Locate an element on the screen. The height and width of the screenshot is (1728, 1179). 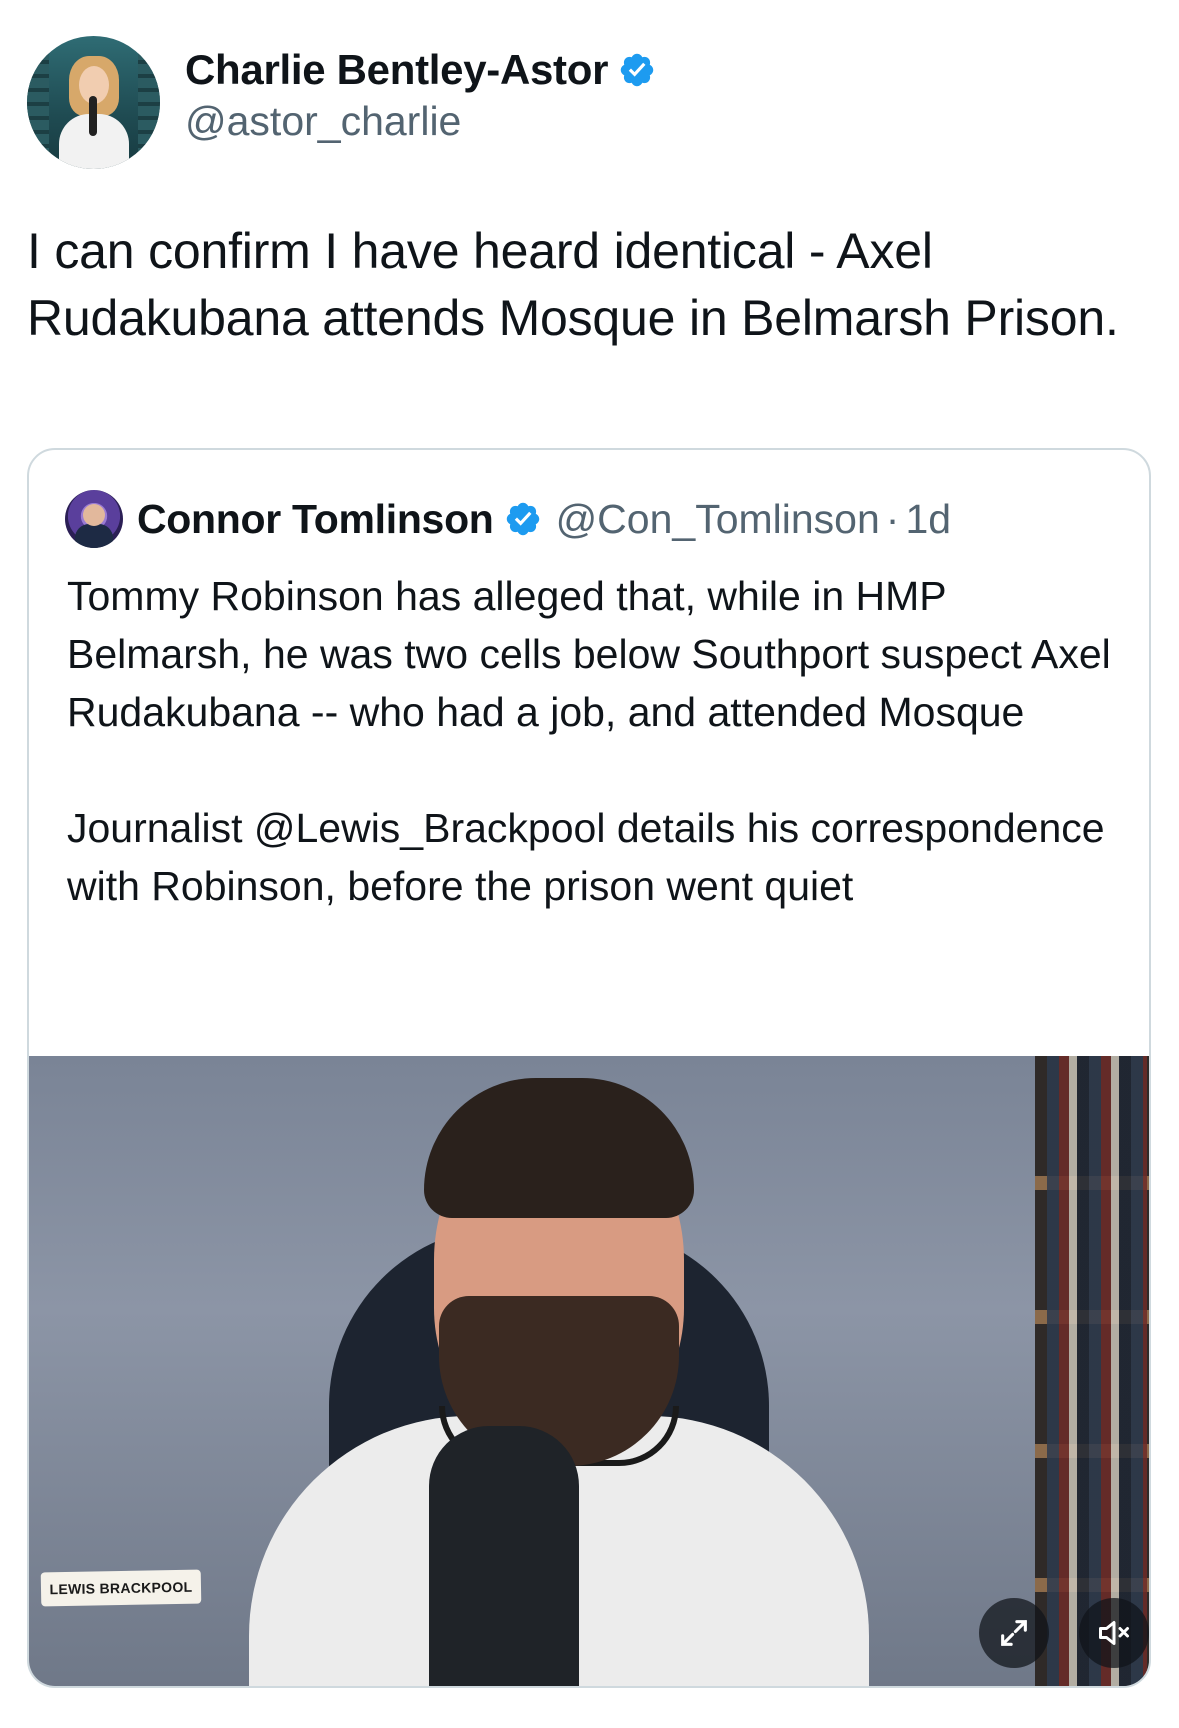
tweet-header: Charlie Bentley-Astor @astor_charlie is located at coordinates (587, 104).